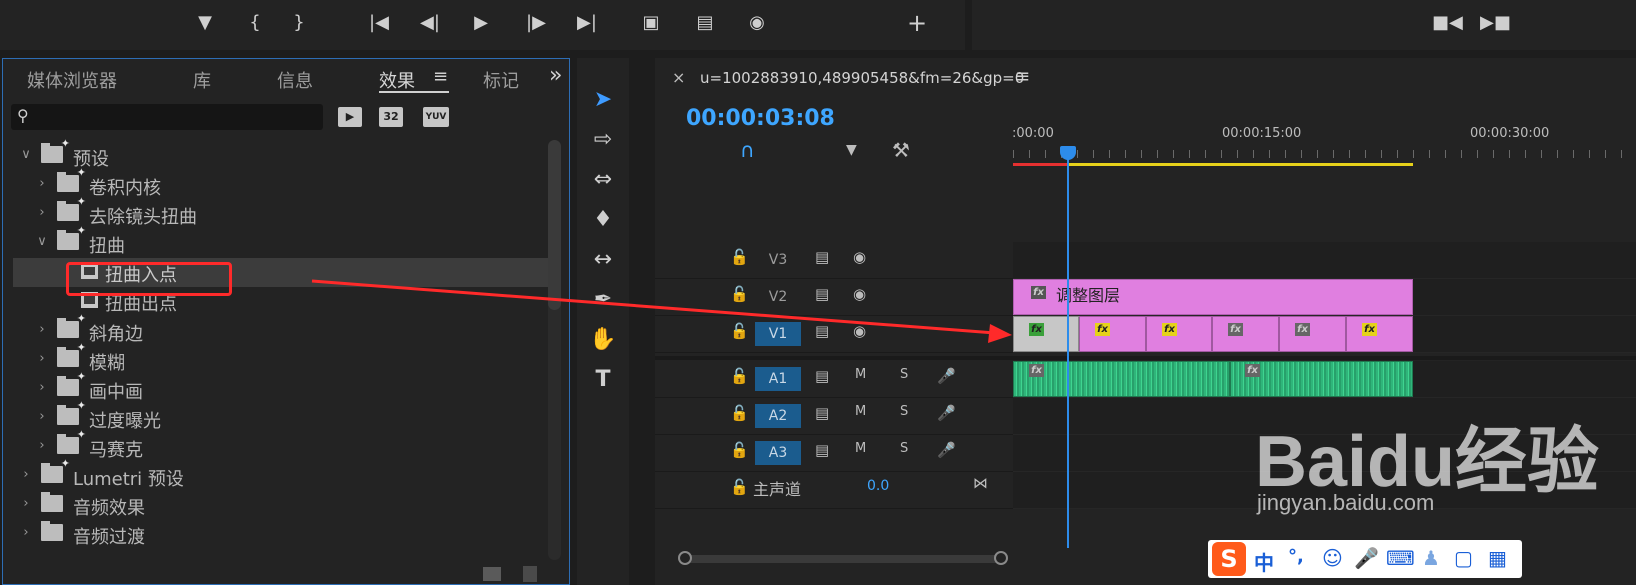 Image resolution: width=1636 pixels, height=585 pixels. I want to click on watermark-url: jingyan.baidu.com, so click(1346, 502).